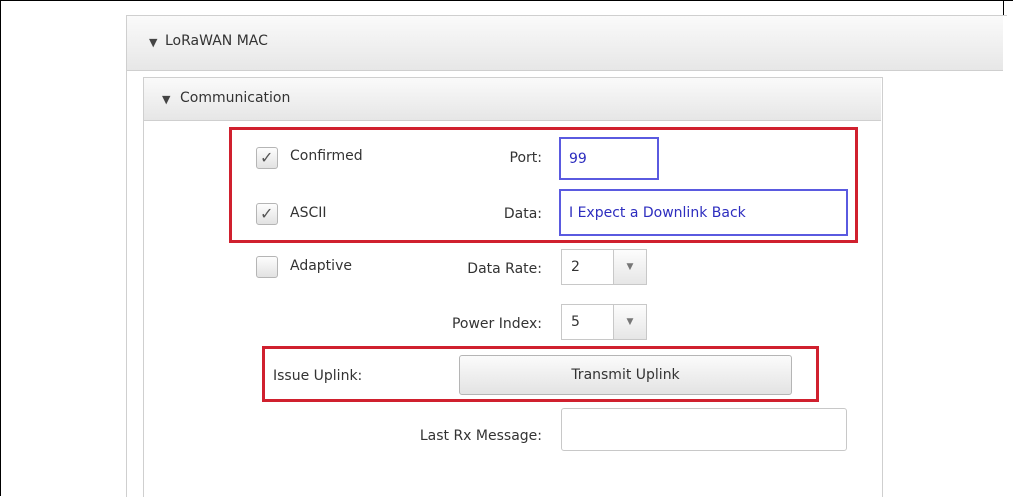 This screenshot has width=1013, height=497. Describe the element at coordinates (496, 324) in the screenshot. I see `power-index-label: Power Index:` at that location.